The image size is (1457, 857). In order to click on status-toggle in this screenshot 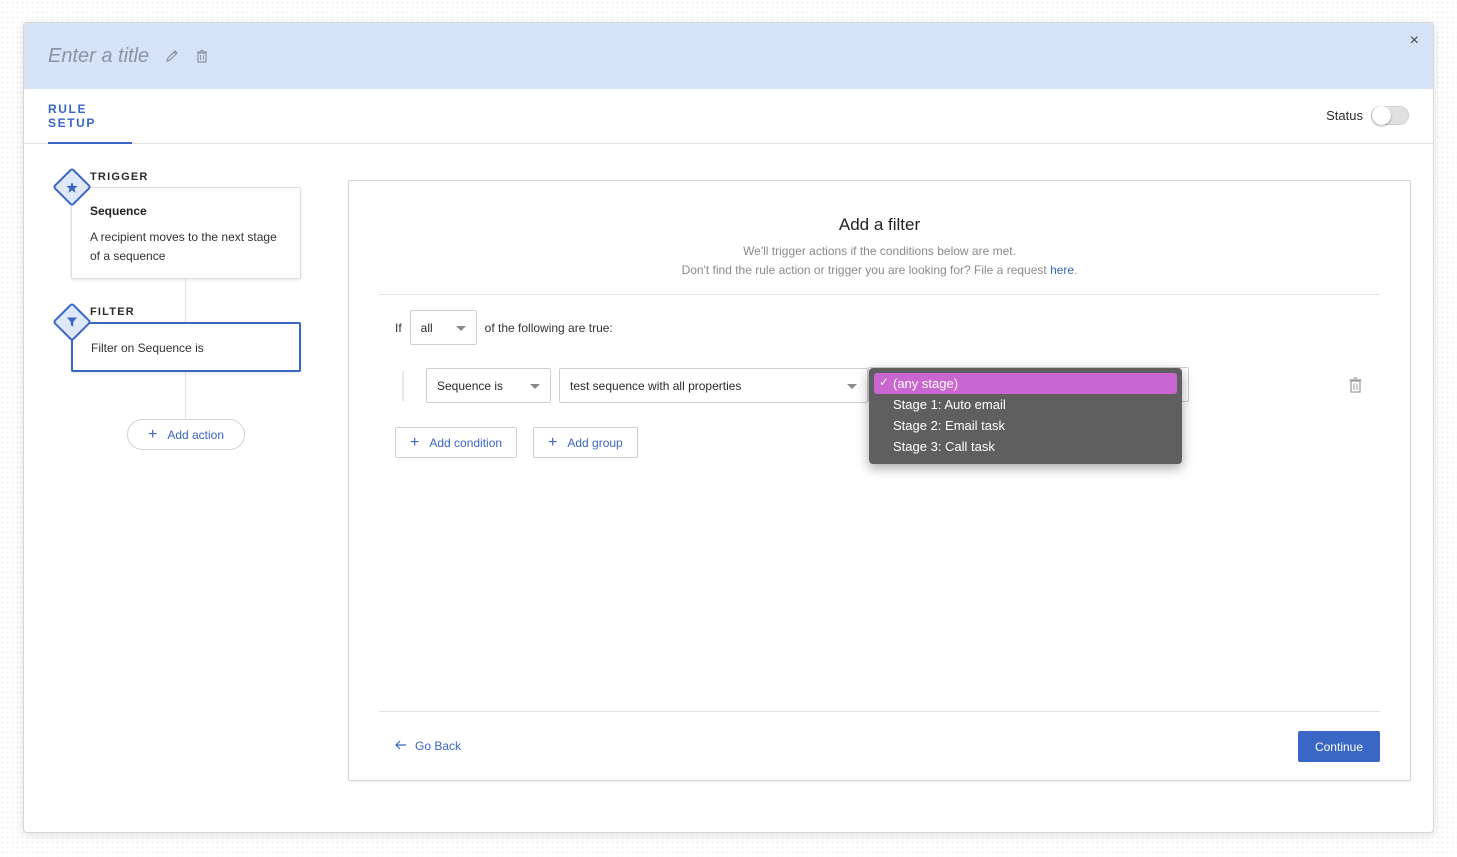, I will do `click(1390, 115)`.